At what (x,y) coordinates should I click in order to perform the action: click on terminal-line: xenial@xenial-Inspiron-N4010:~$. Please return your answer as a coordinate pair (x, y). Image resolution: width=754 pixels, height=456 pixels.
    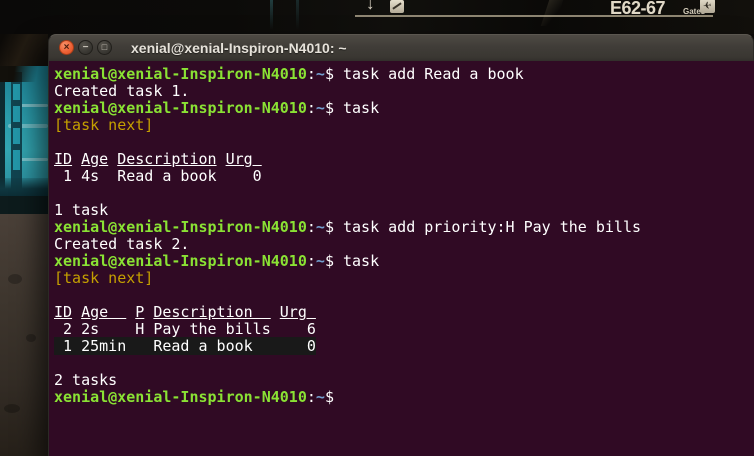
    Looking at the image, I should click on (194, 397).